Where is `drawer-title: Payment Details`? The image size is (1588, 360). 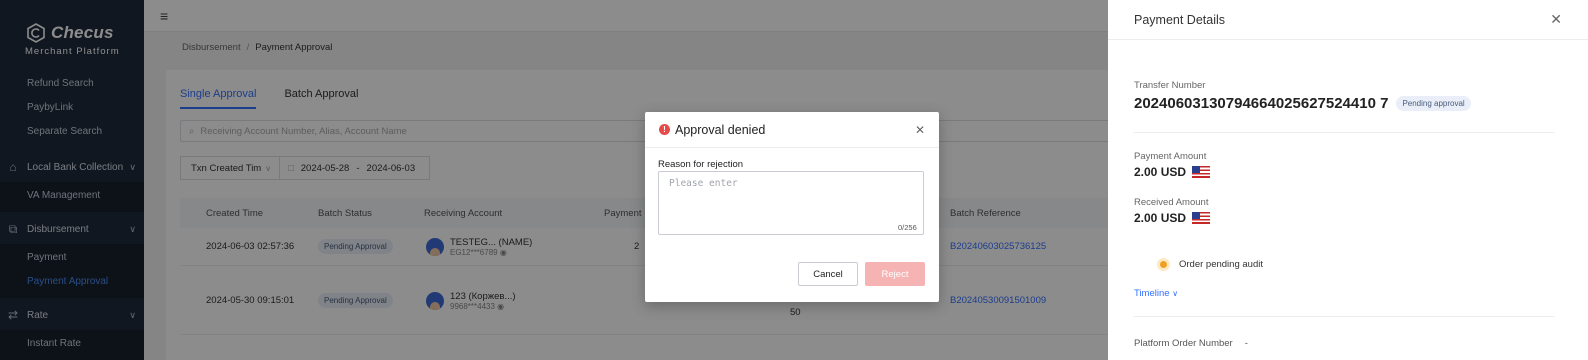 drawer-title: Payment Details is located at coordinates (1180, 19).